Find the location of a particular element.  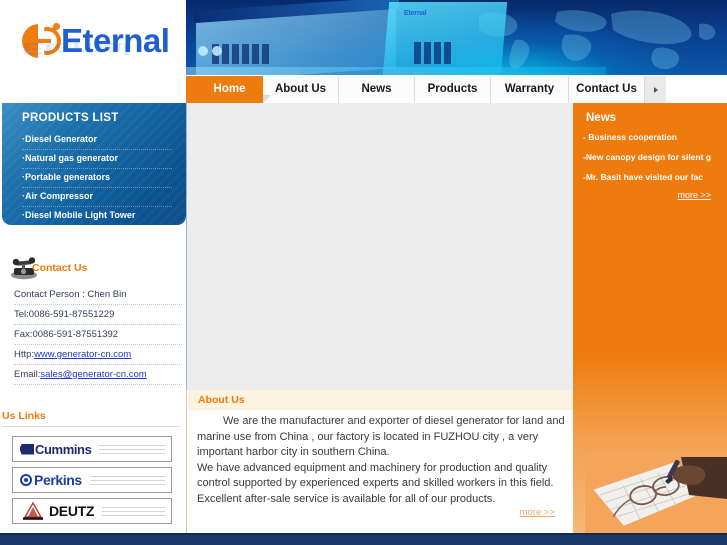

partner-link-deutz: DEUTZ is located at coordinates (92, 511).